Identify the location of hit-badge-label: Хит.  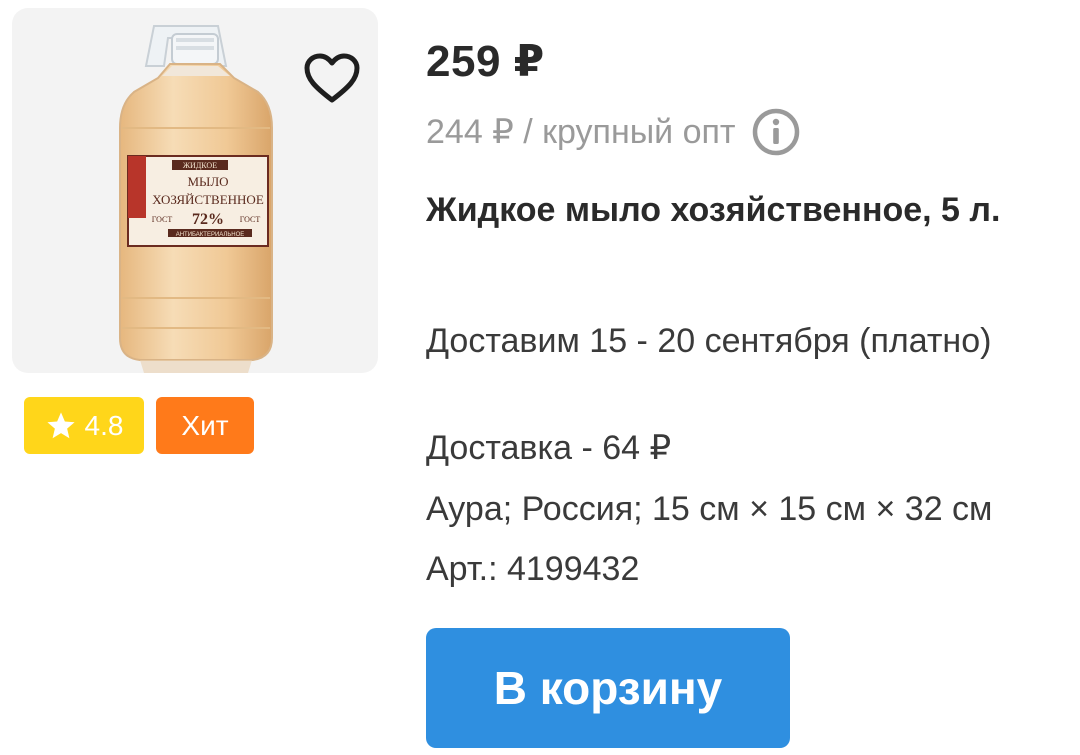
(205, 425).